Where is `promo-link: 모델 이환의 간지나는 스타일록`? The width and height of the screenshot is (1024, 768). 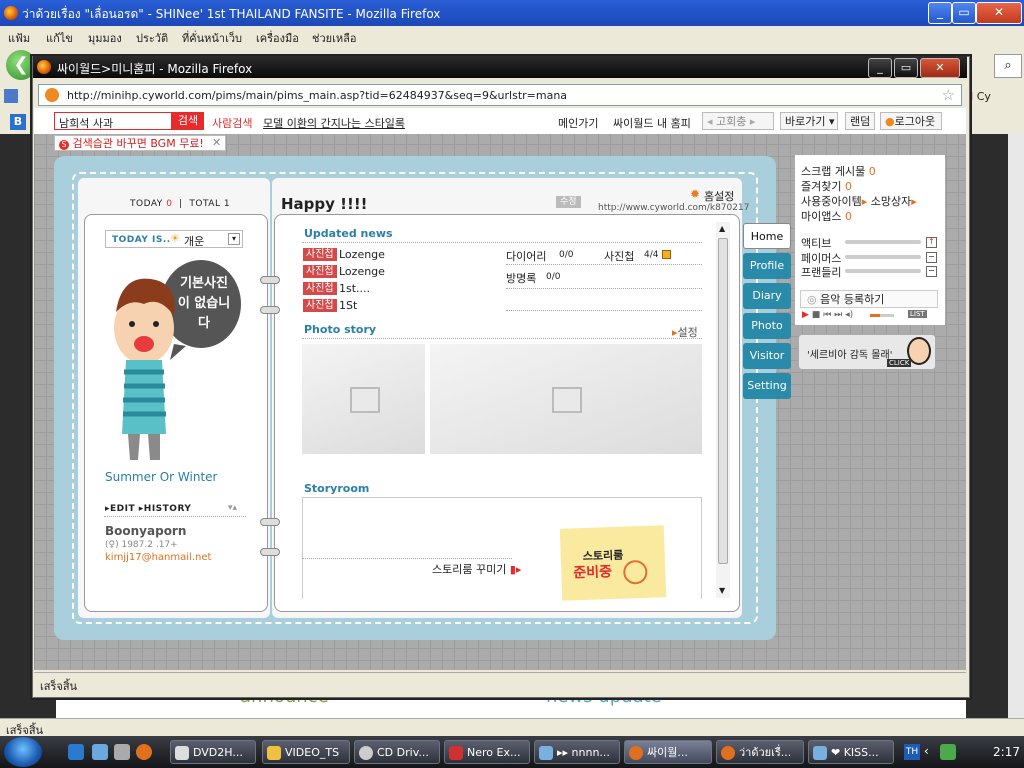
promo-link: 모델 이환의 간지나는 스타일록 is located at coordinates (334, 123).